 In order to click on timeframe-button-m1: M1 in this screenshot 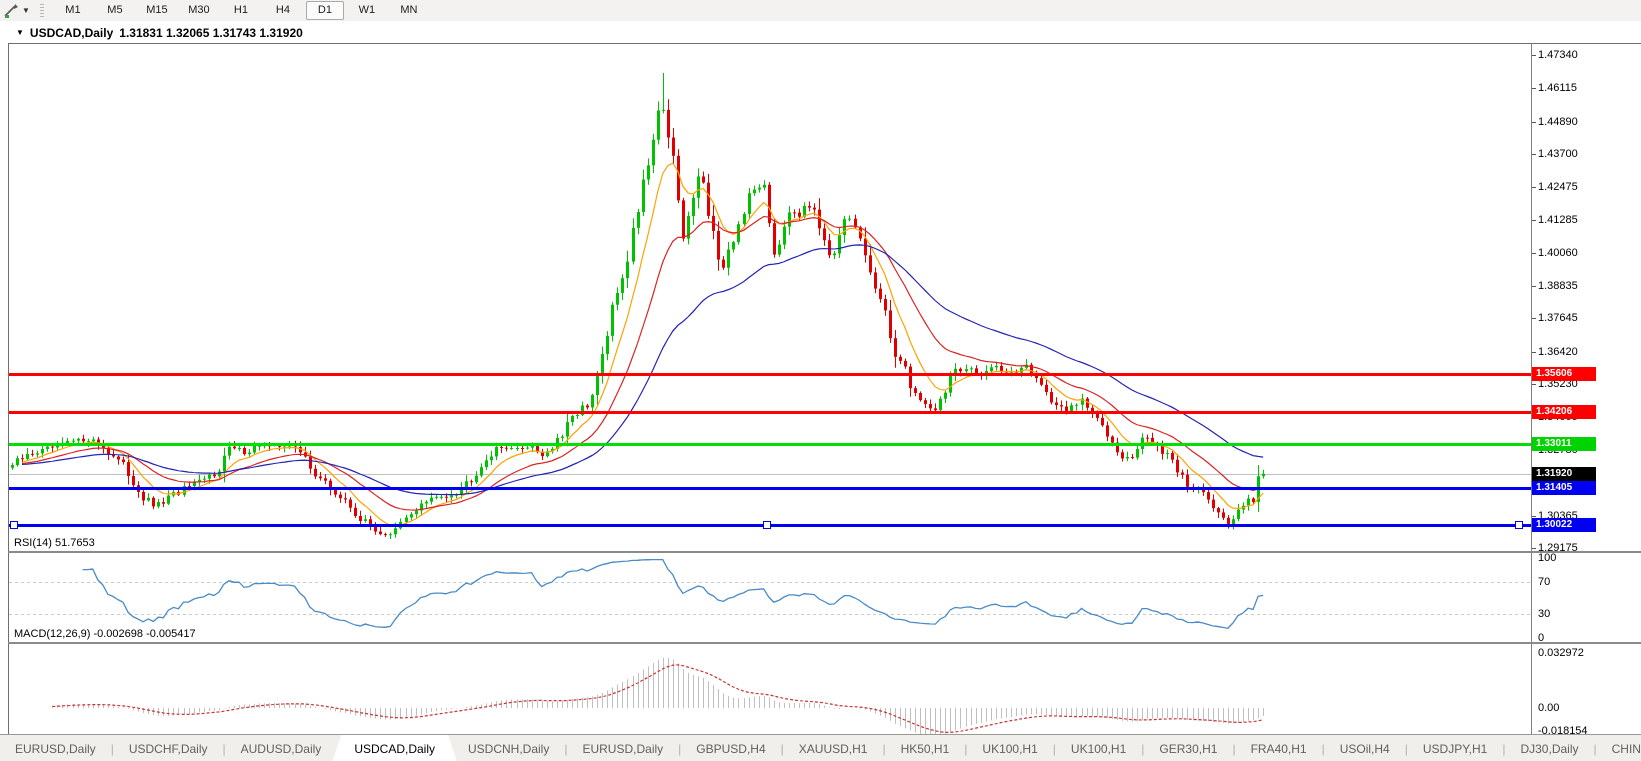, I will do `click(73, 10)`.